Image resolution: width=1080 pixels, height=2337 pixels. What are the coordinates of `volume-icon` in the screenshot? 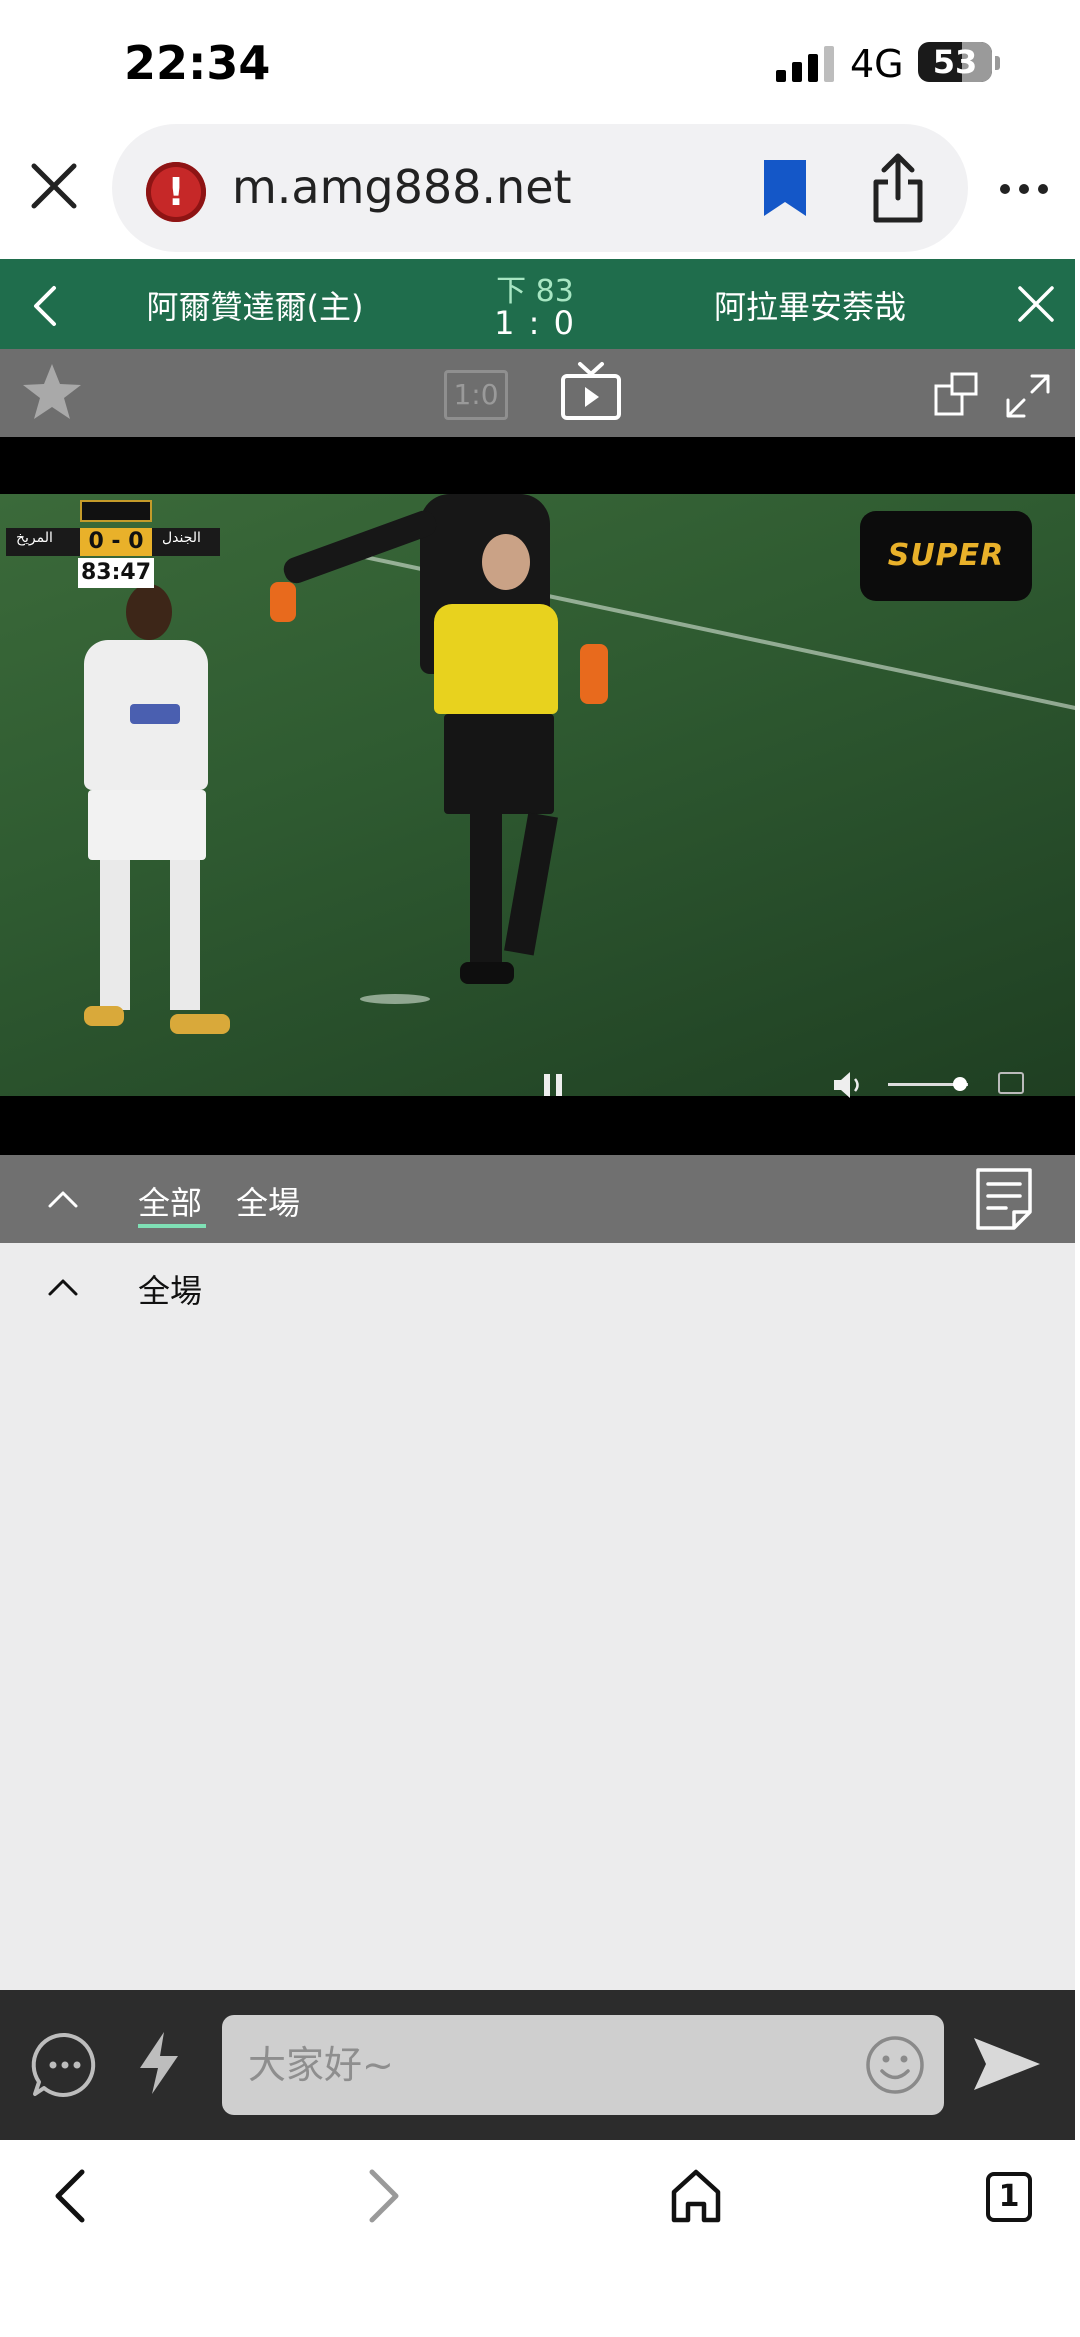 It's located at (849, 1085).